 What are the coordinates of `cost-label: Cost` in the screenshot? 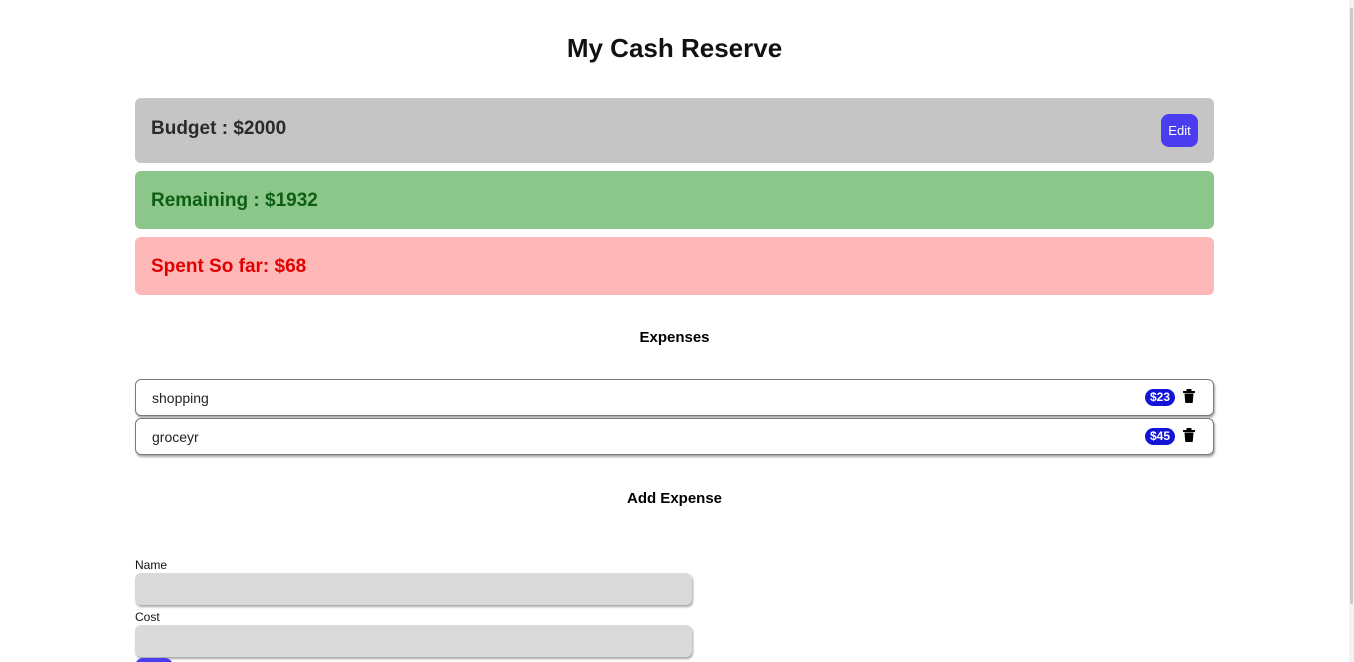 It's located at (147, 617).